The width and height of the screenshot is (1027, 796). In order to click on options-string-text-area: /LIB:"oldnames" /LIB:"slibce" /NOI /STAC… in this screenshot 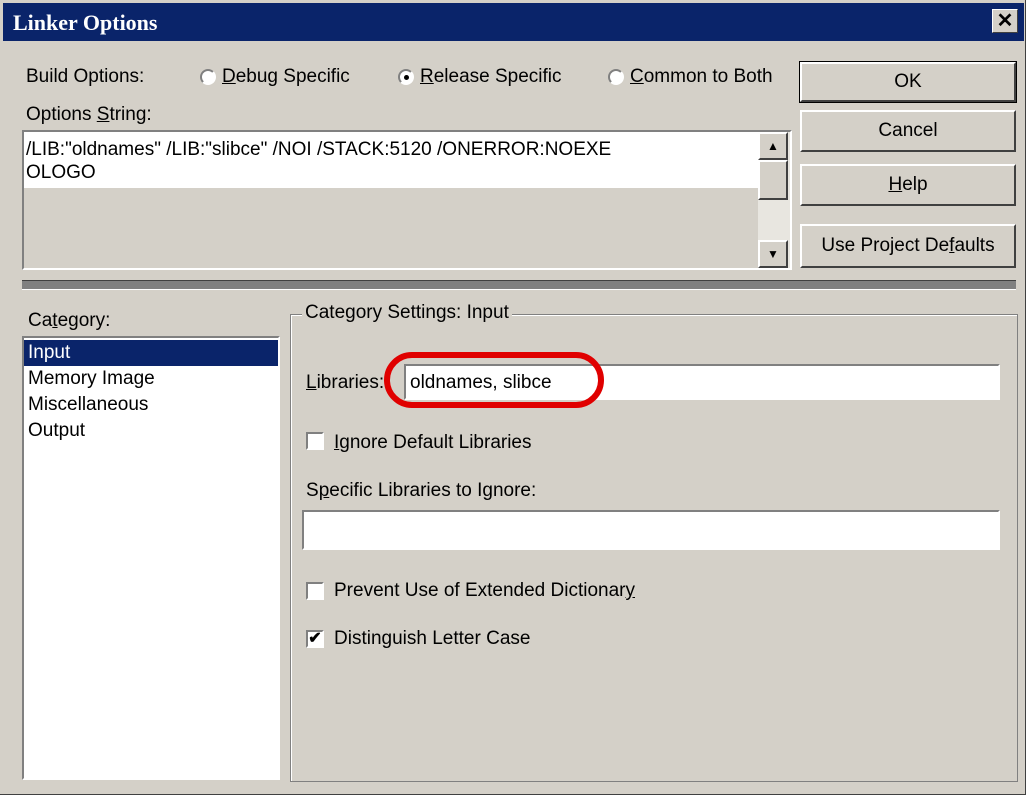, I will do `click(391, 160)`.